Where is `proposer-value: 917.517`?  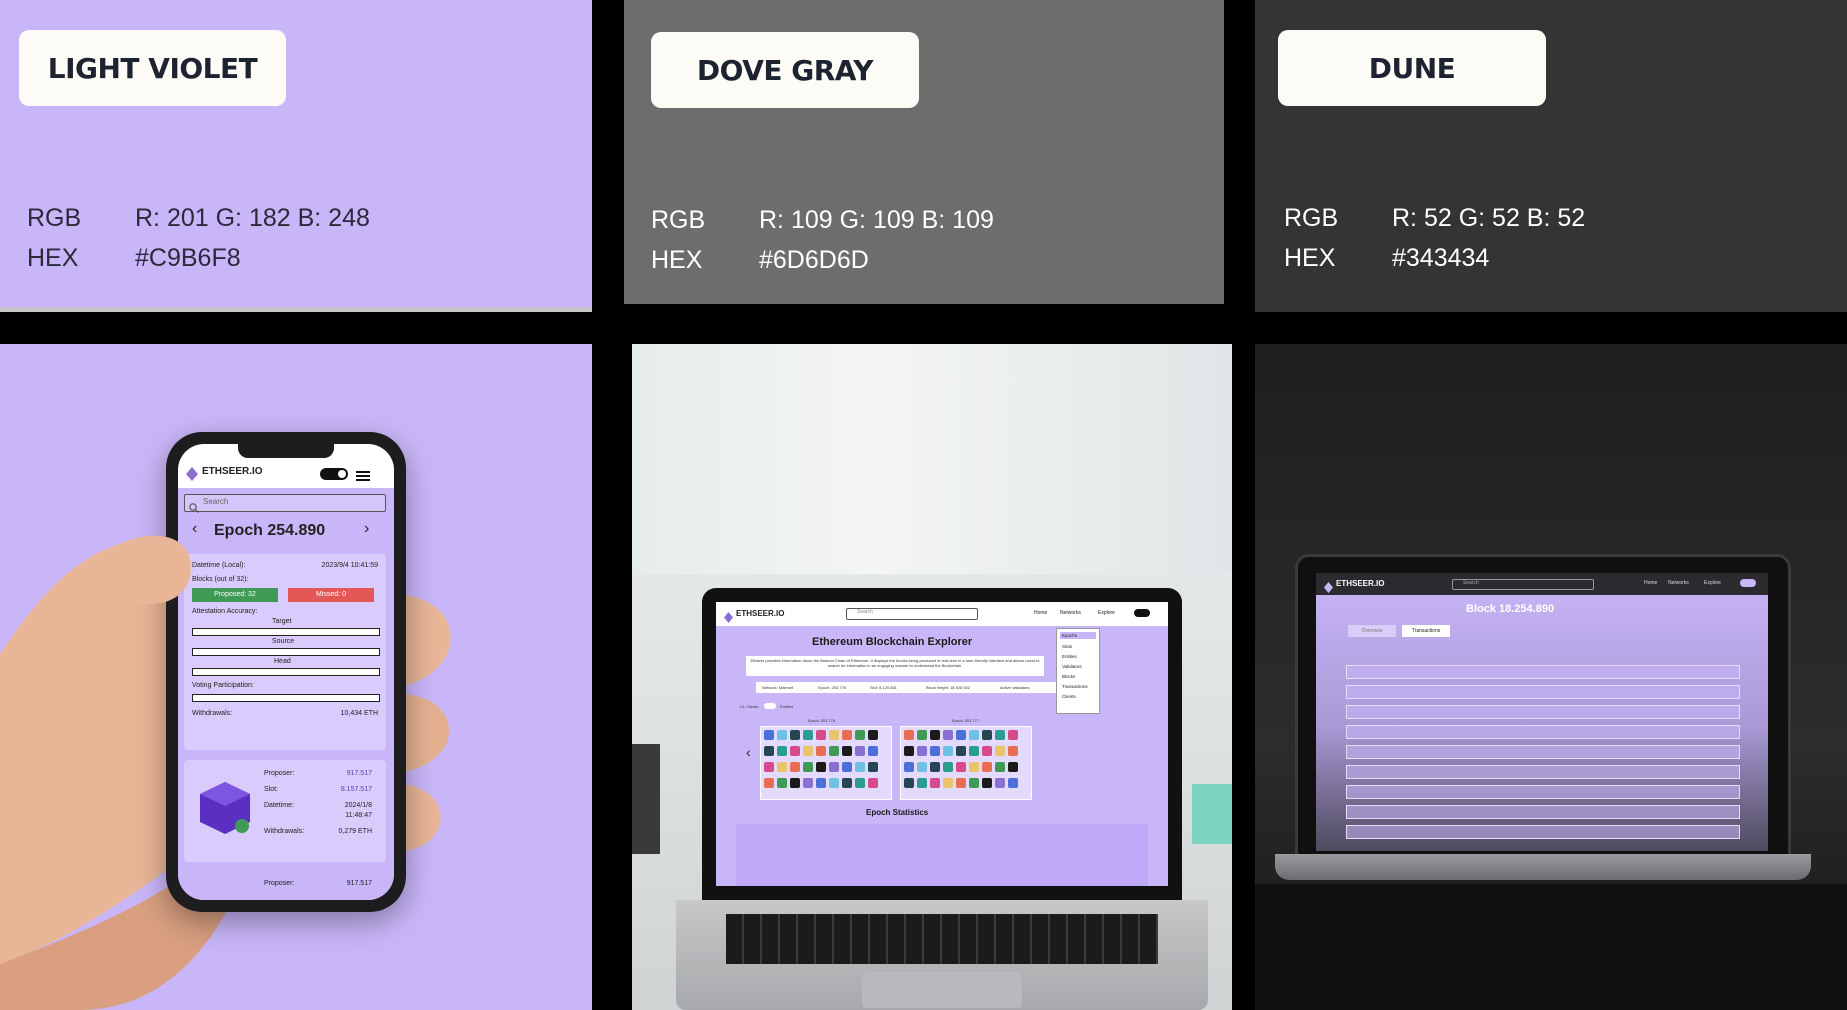
proposer-value: 917.517 is located at coordinates (359, 773).